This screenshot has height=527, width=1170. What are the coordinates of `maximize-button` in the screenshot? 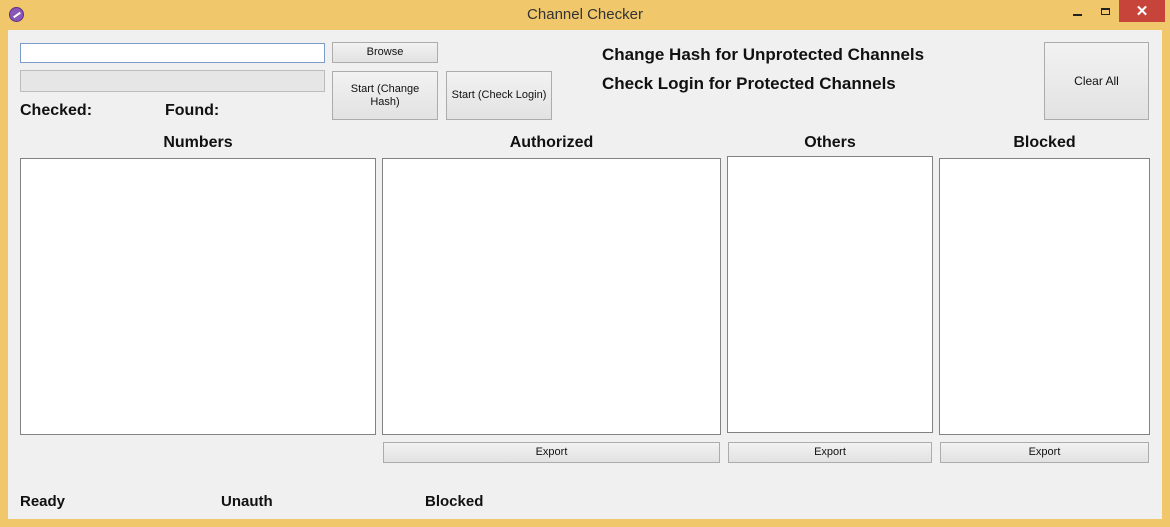 It's located at (1105, 11).